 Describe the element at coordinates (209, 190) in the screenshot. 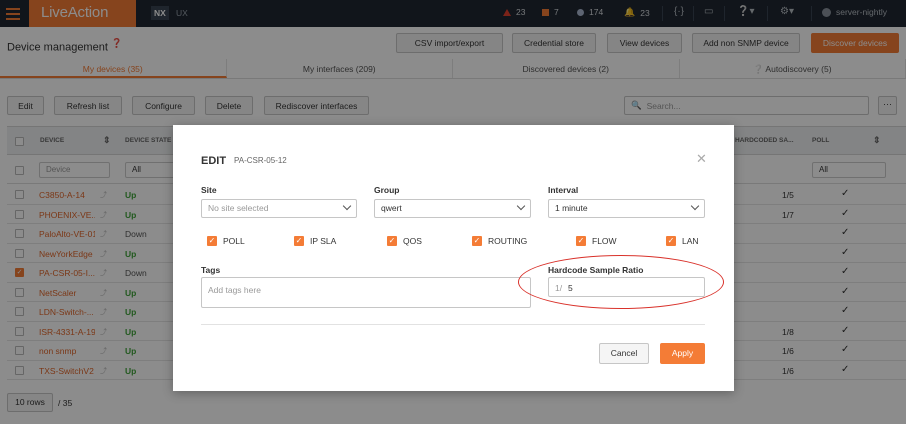

I see `site-label: Site` at that location.